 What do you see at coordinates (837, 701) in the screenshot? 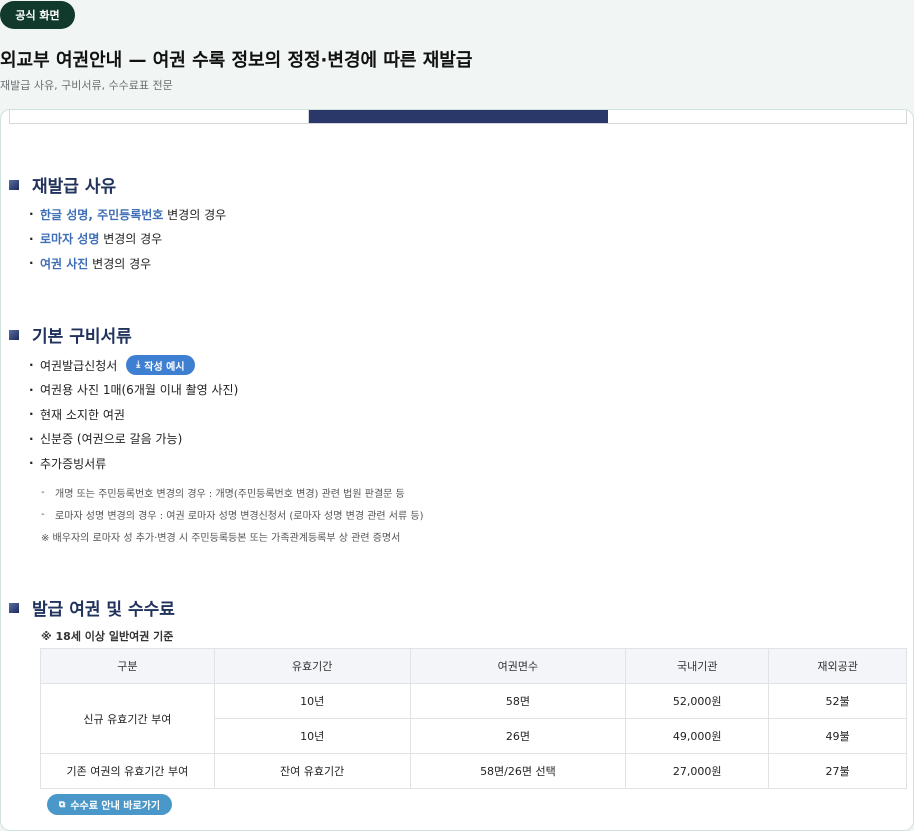
I see `overseas-fee-cell: 52불` at bounding box center [837, 701].